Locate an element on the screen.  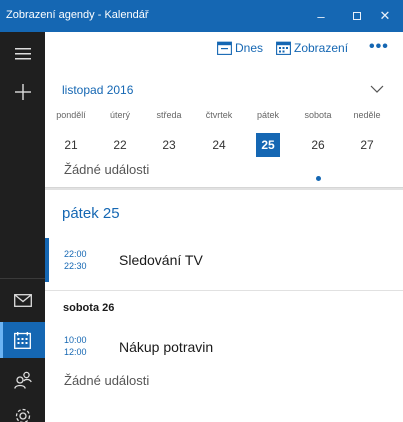
day-number: 23 is located at coordinates (169, 145).